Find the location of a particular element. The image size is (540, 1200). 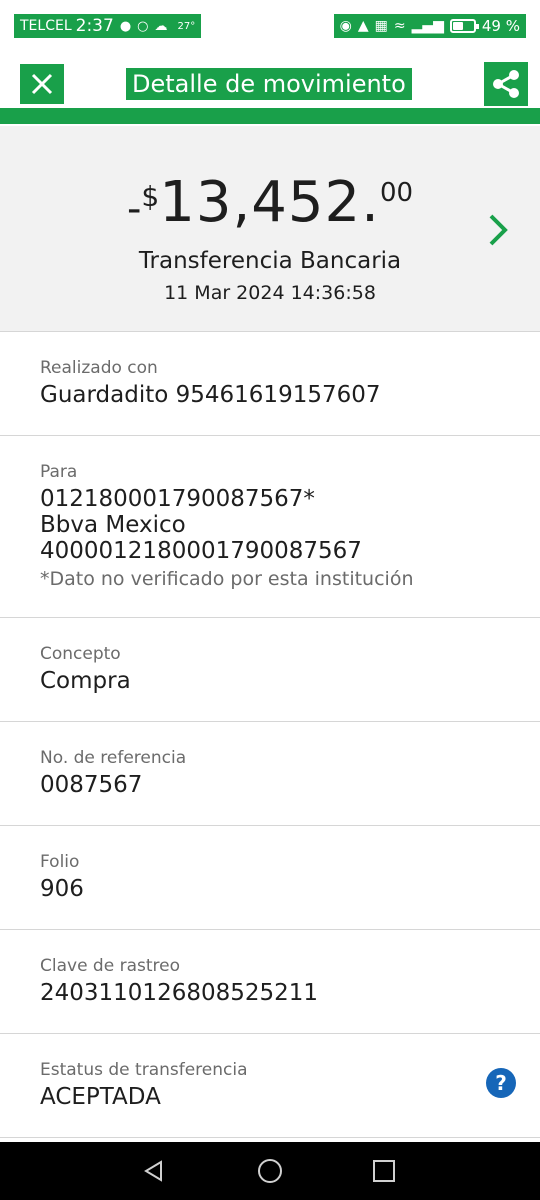

carrier-label: TELCEL is located at coordinates (46, 26).